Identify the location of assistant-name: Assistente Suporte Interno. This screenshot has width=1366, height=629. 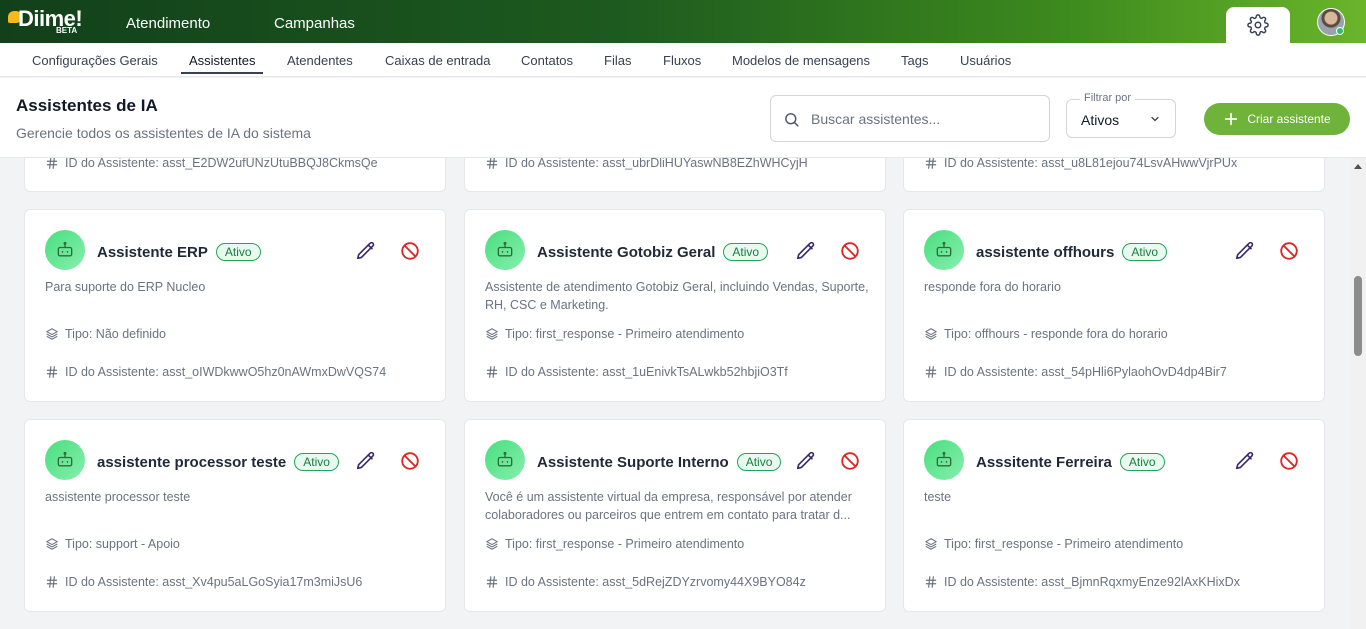
(633, 462).